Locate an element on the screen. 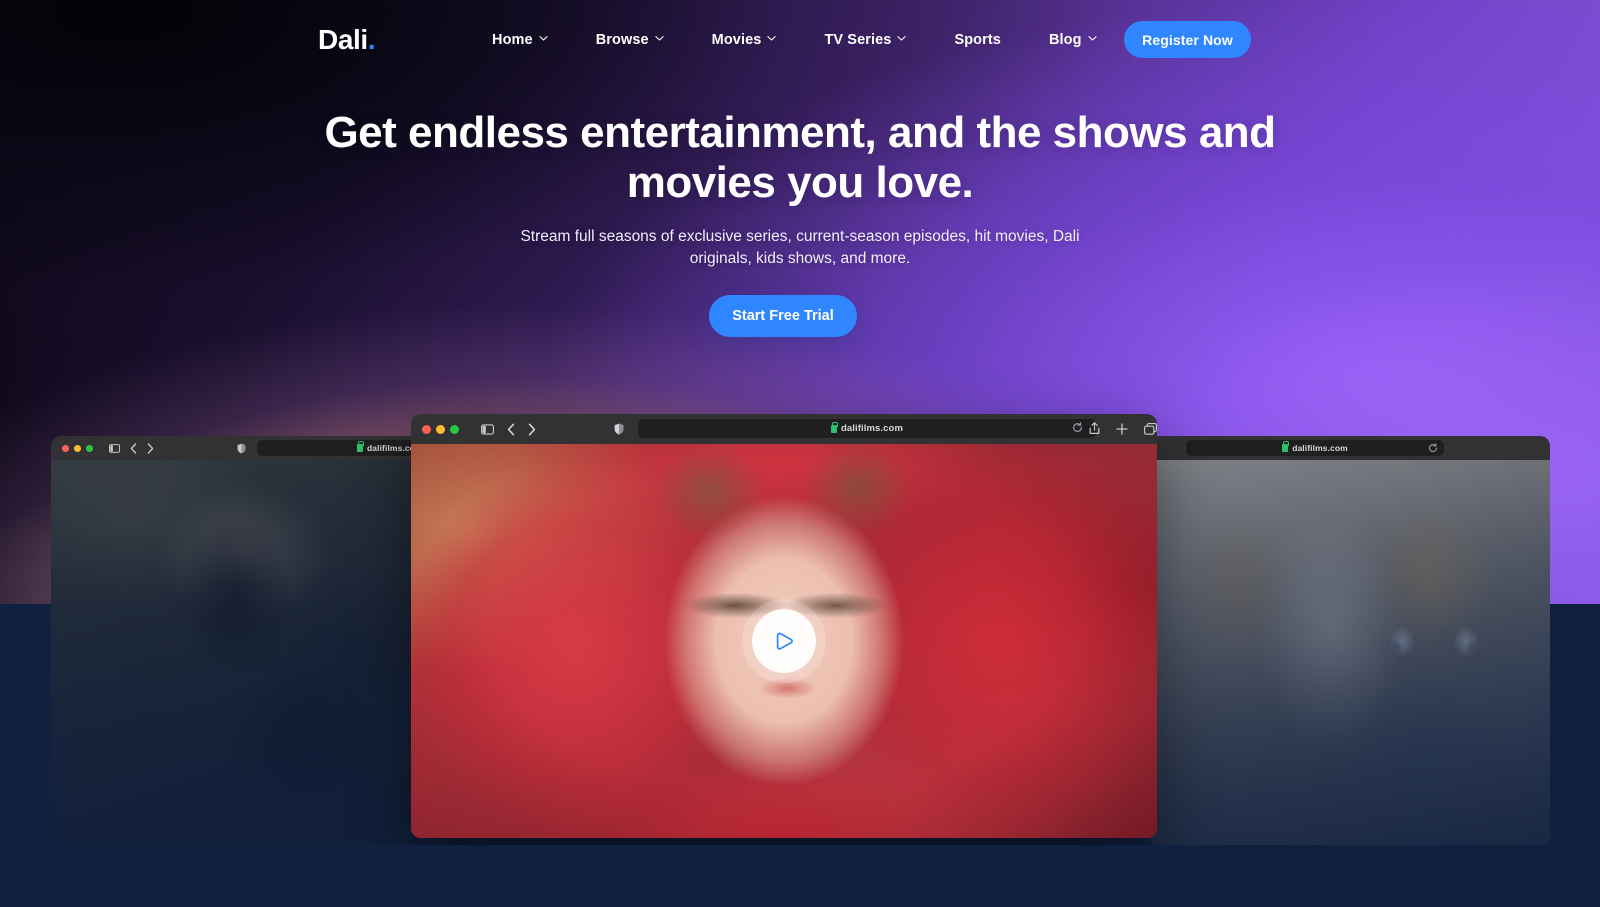  nav-item-sports: Sports is located at coordinates (977, 40).